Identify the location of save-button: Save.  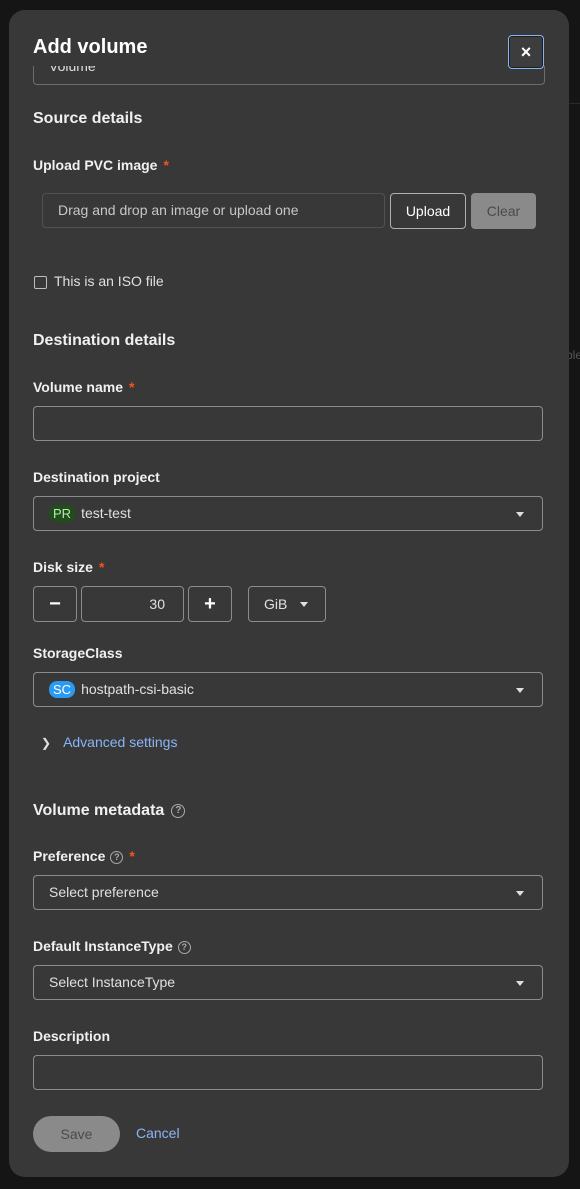
(76, 1134).